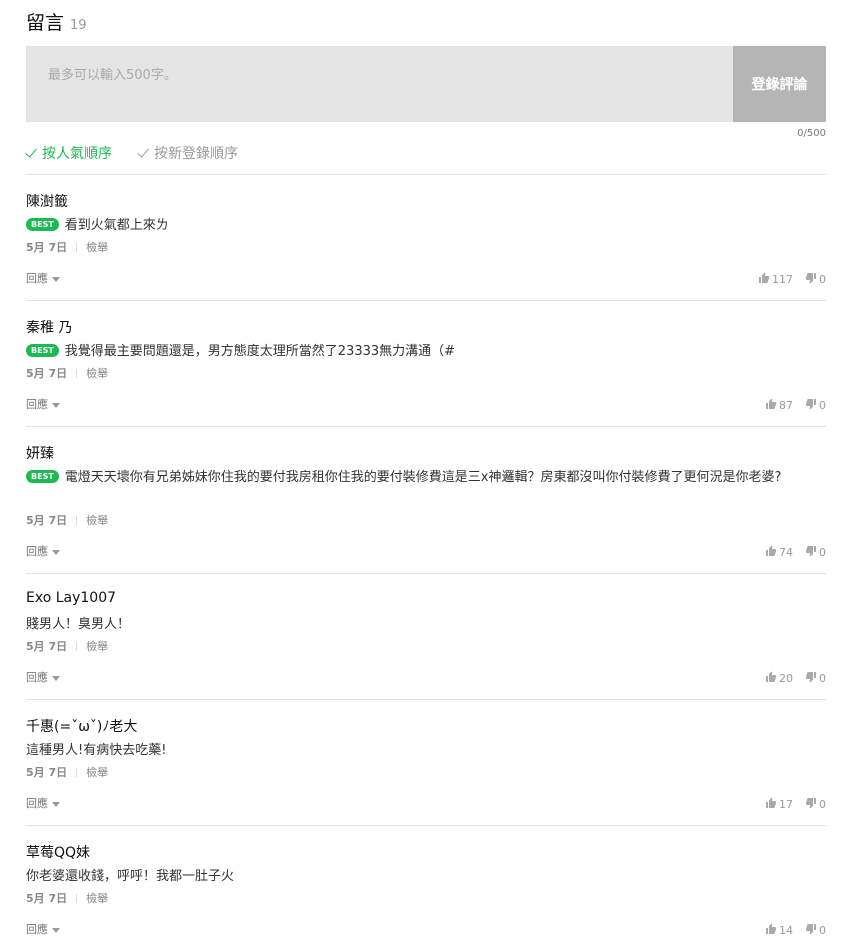 The width and height of the screenshot is (863, 951). What do you see at coordinates (81, 726) in the screenshot?
I see `comment-author: 千惠(=ˇωˇ)ﾉ老大` at bounding box center [81, 726].